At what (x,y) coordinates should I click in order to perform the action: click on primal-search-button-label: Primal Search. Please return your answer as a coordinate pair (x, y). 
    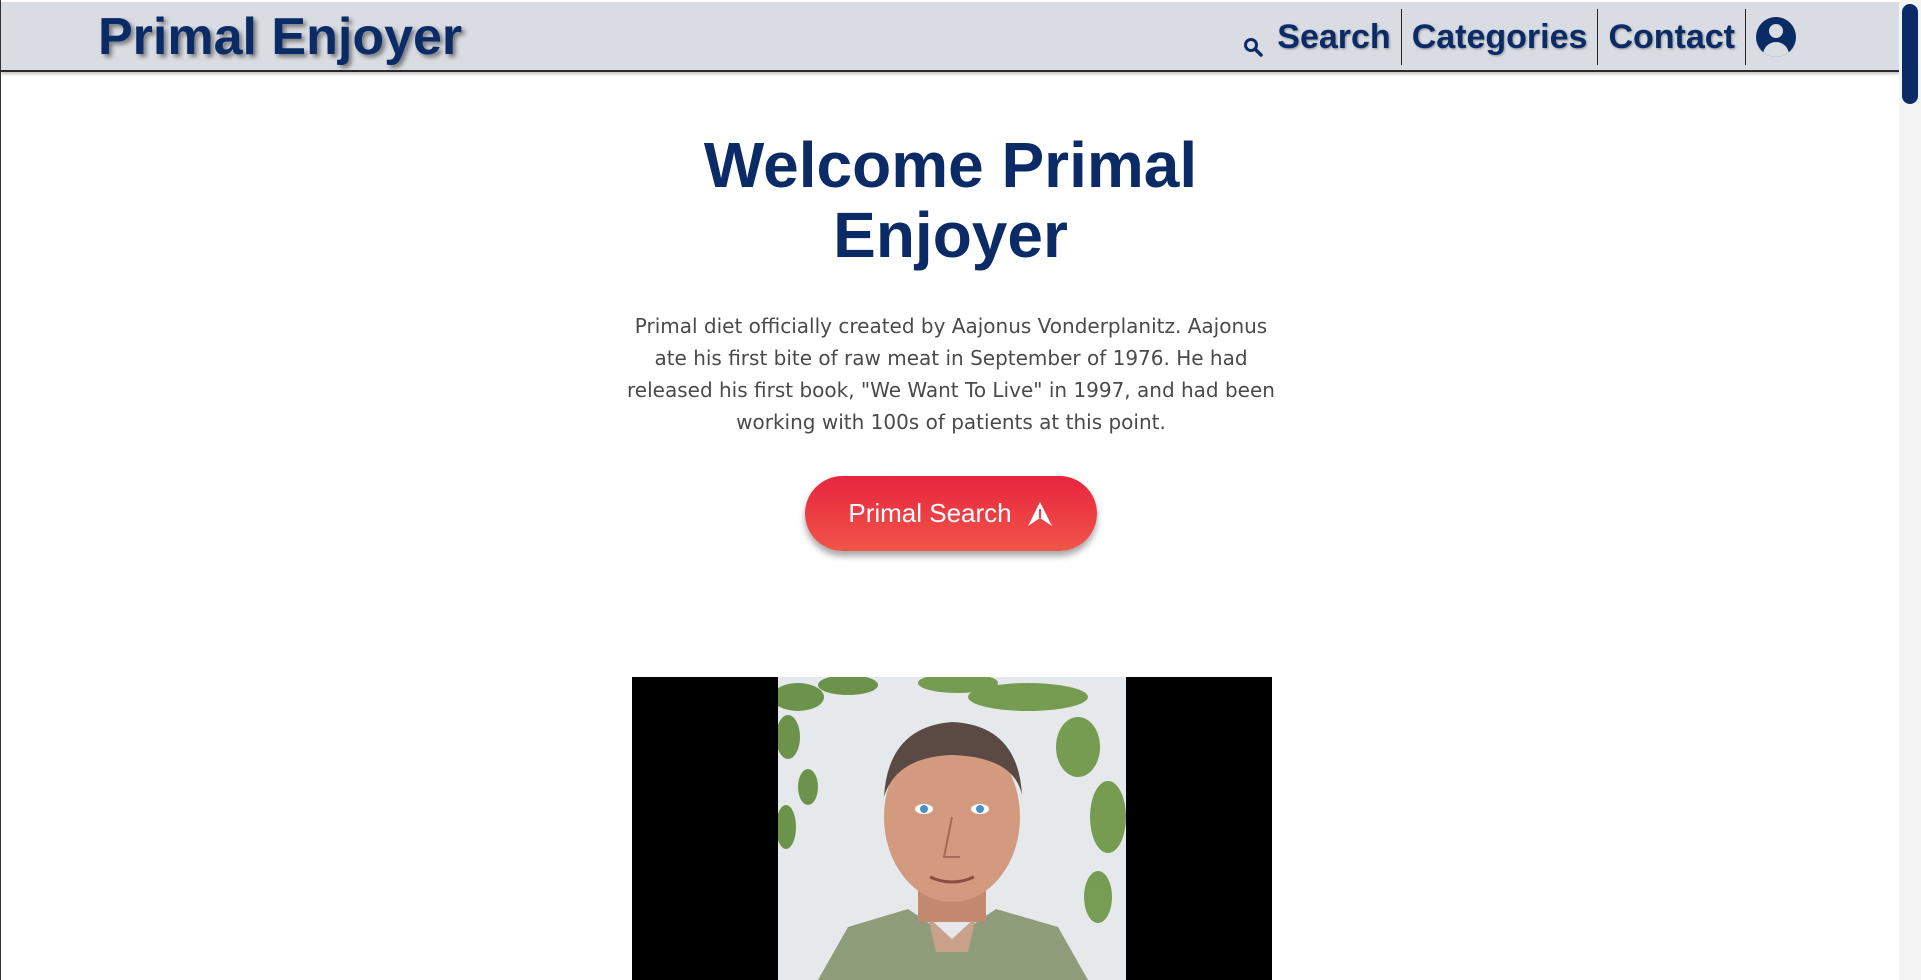
    Looking at the image, I should click on (930, 513).